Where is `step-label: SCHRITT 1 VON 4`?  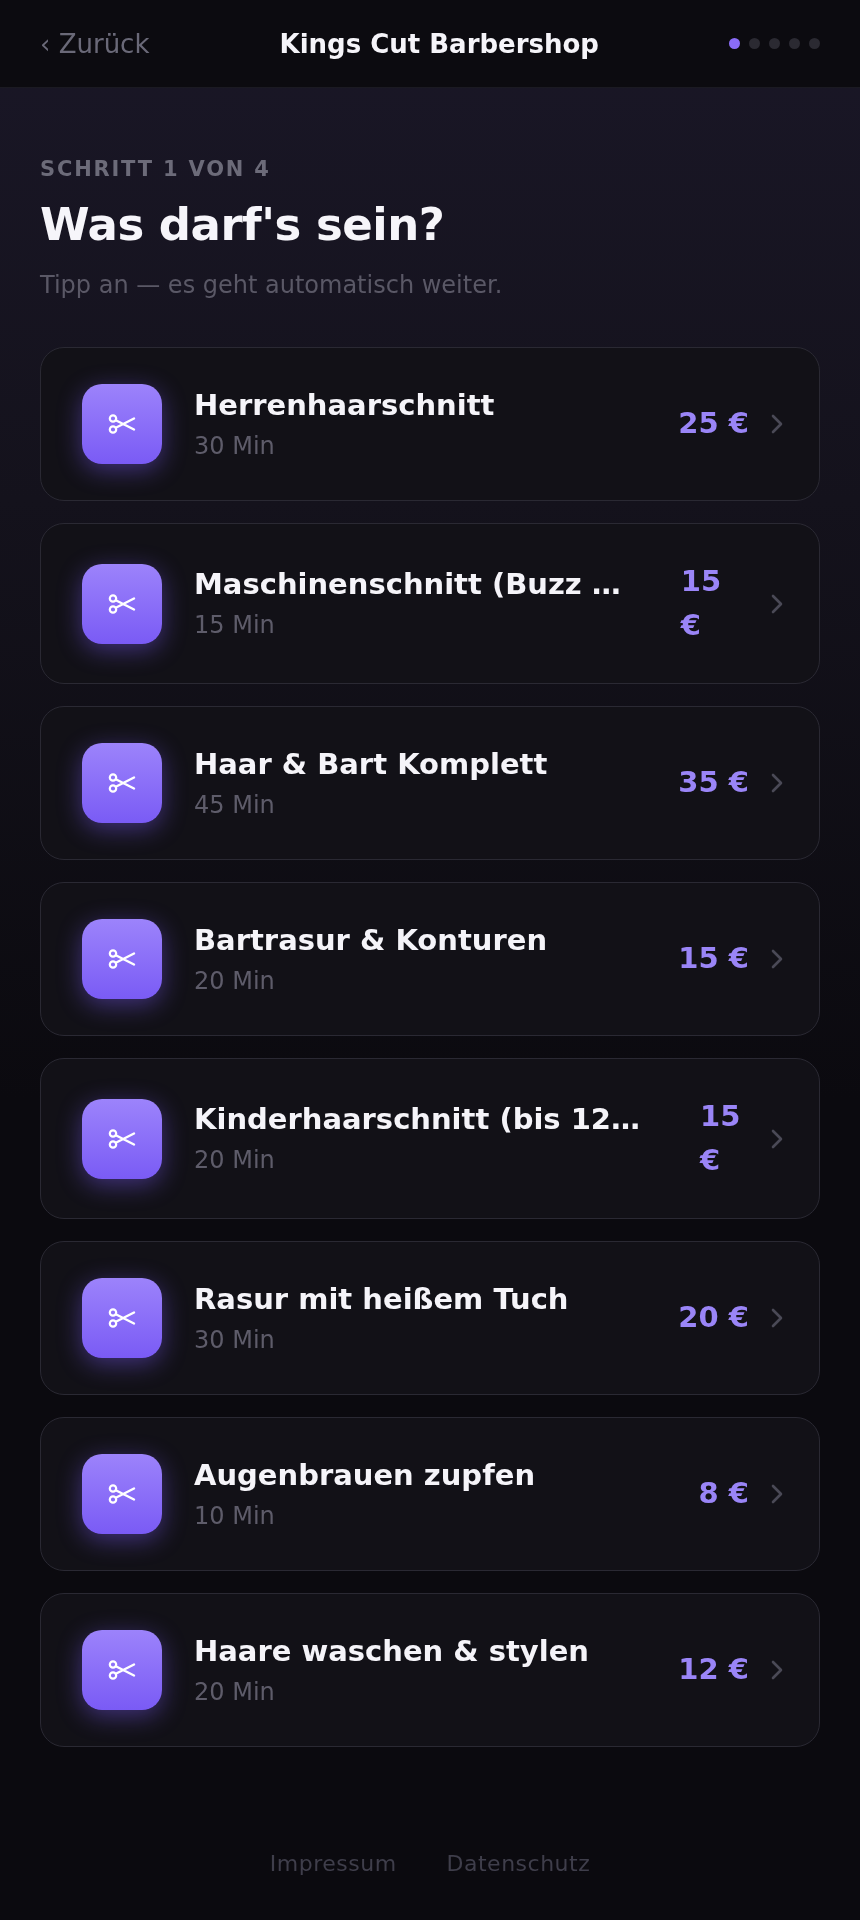 step-label: SCHRITT 1 VON 4 is located at coordinates (156, 169).